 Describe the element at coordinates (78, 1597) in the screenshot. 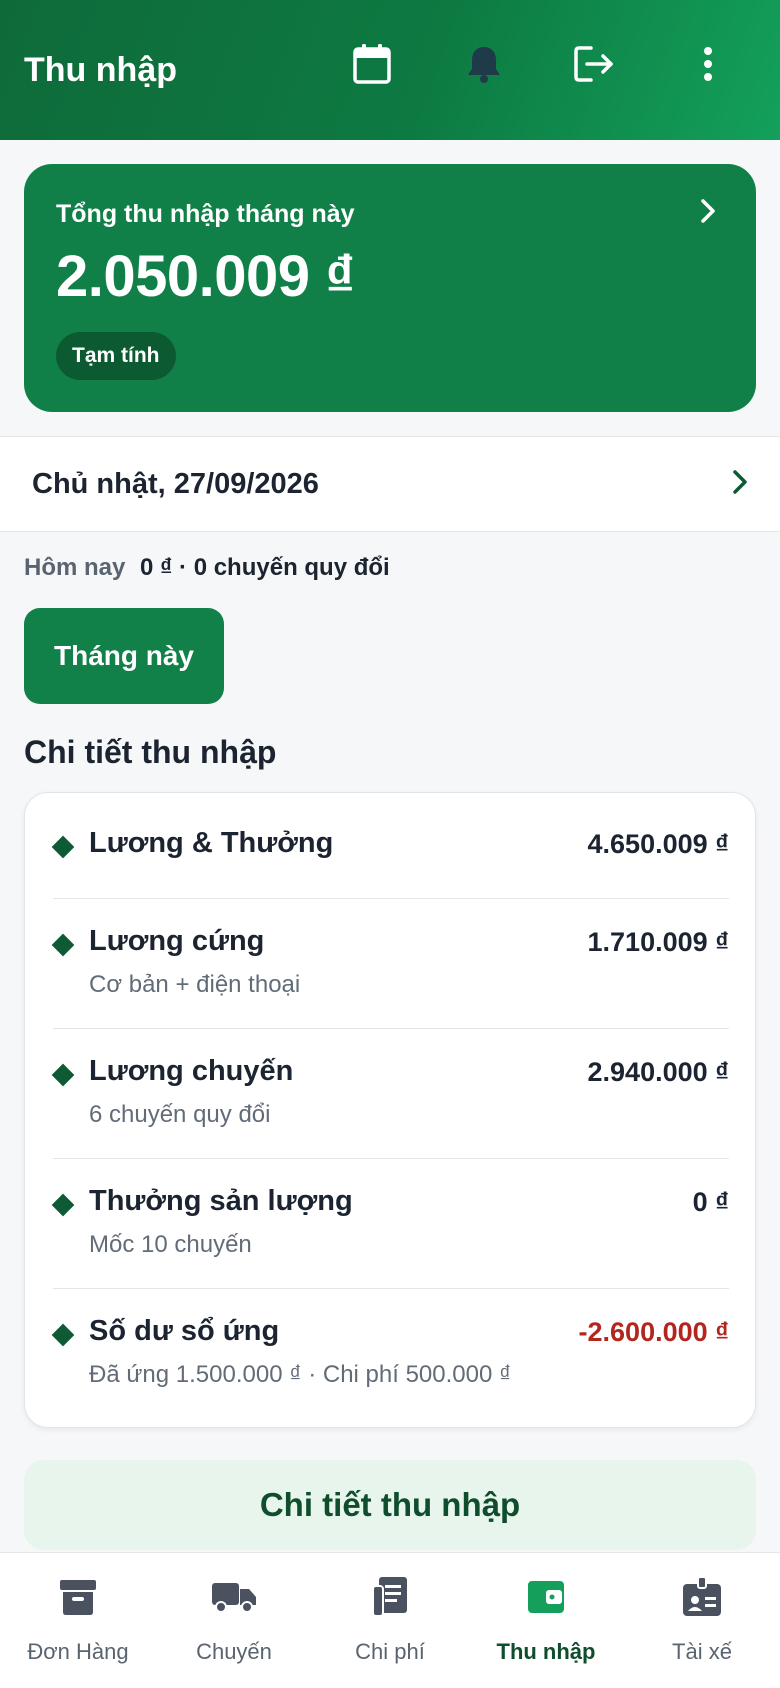

I see `archive-box-icon` at that location.